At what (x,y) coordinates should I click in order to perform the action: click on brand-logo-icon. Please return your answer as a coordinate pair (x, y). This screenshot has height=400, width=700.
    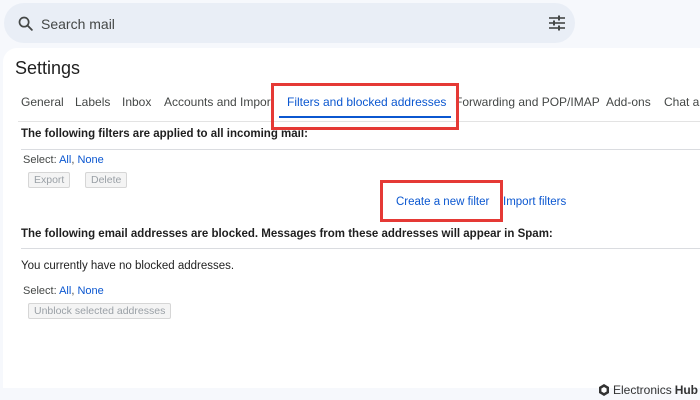
    Looking at the image, I should click on (604, 390).